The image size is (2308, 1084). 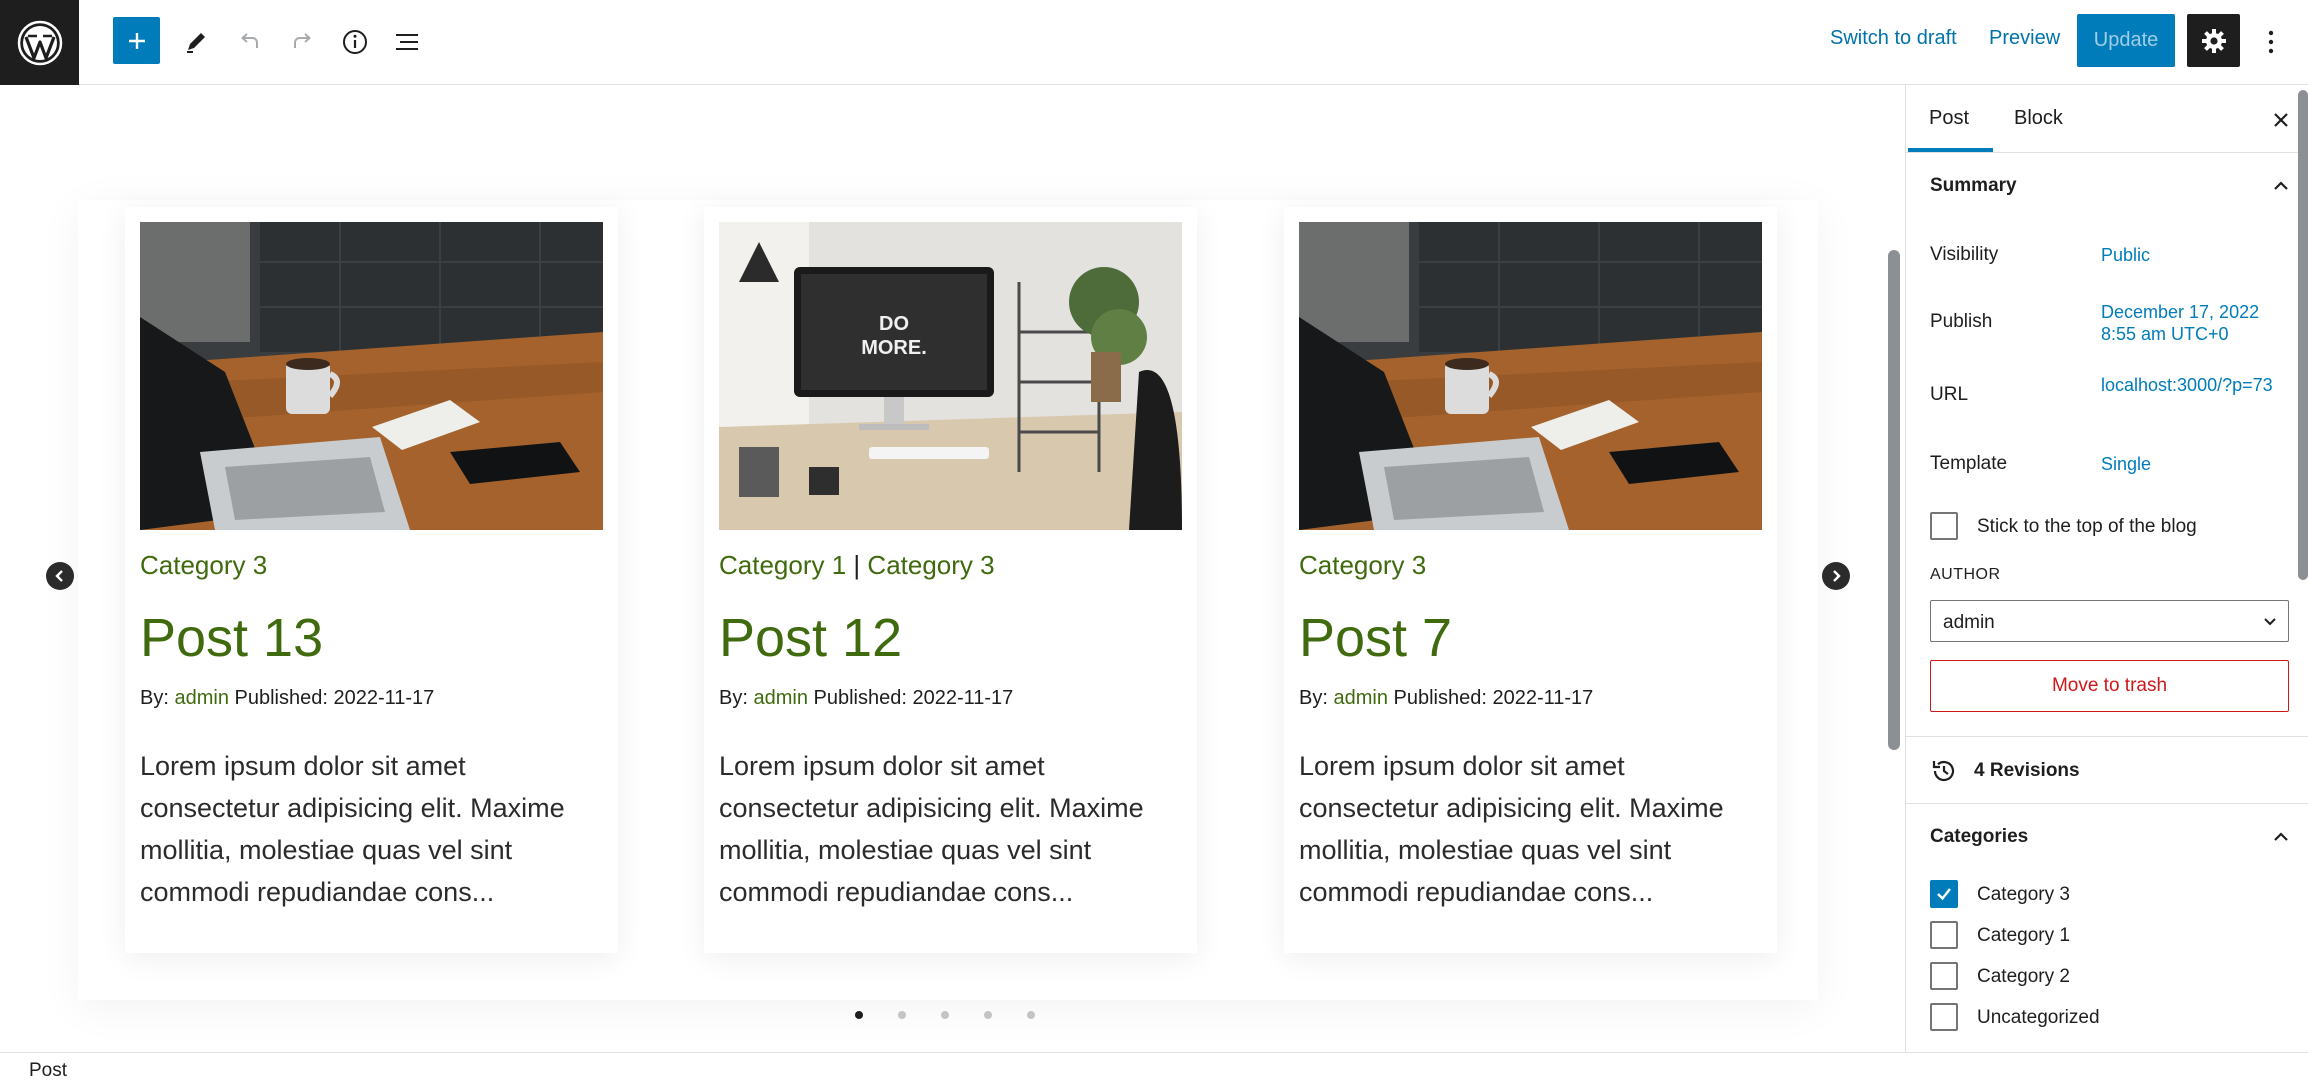 What do you see at coordinates (860, 698) in the screenshot?
I see `published-label: Published:` at bounding box center [860, 698].